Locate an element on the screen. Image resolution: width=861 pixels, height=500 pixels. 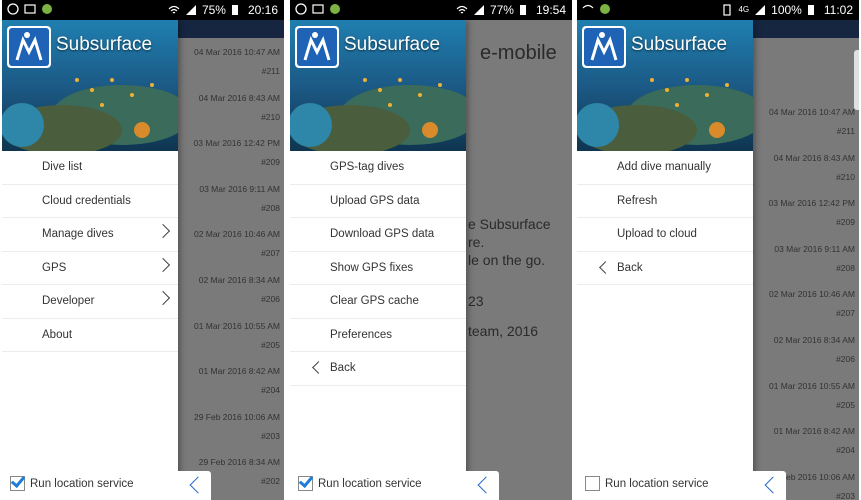
menu-item-upload-gps-data: Upload GPS data is located at coordinates (378, 201).